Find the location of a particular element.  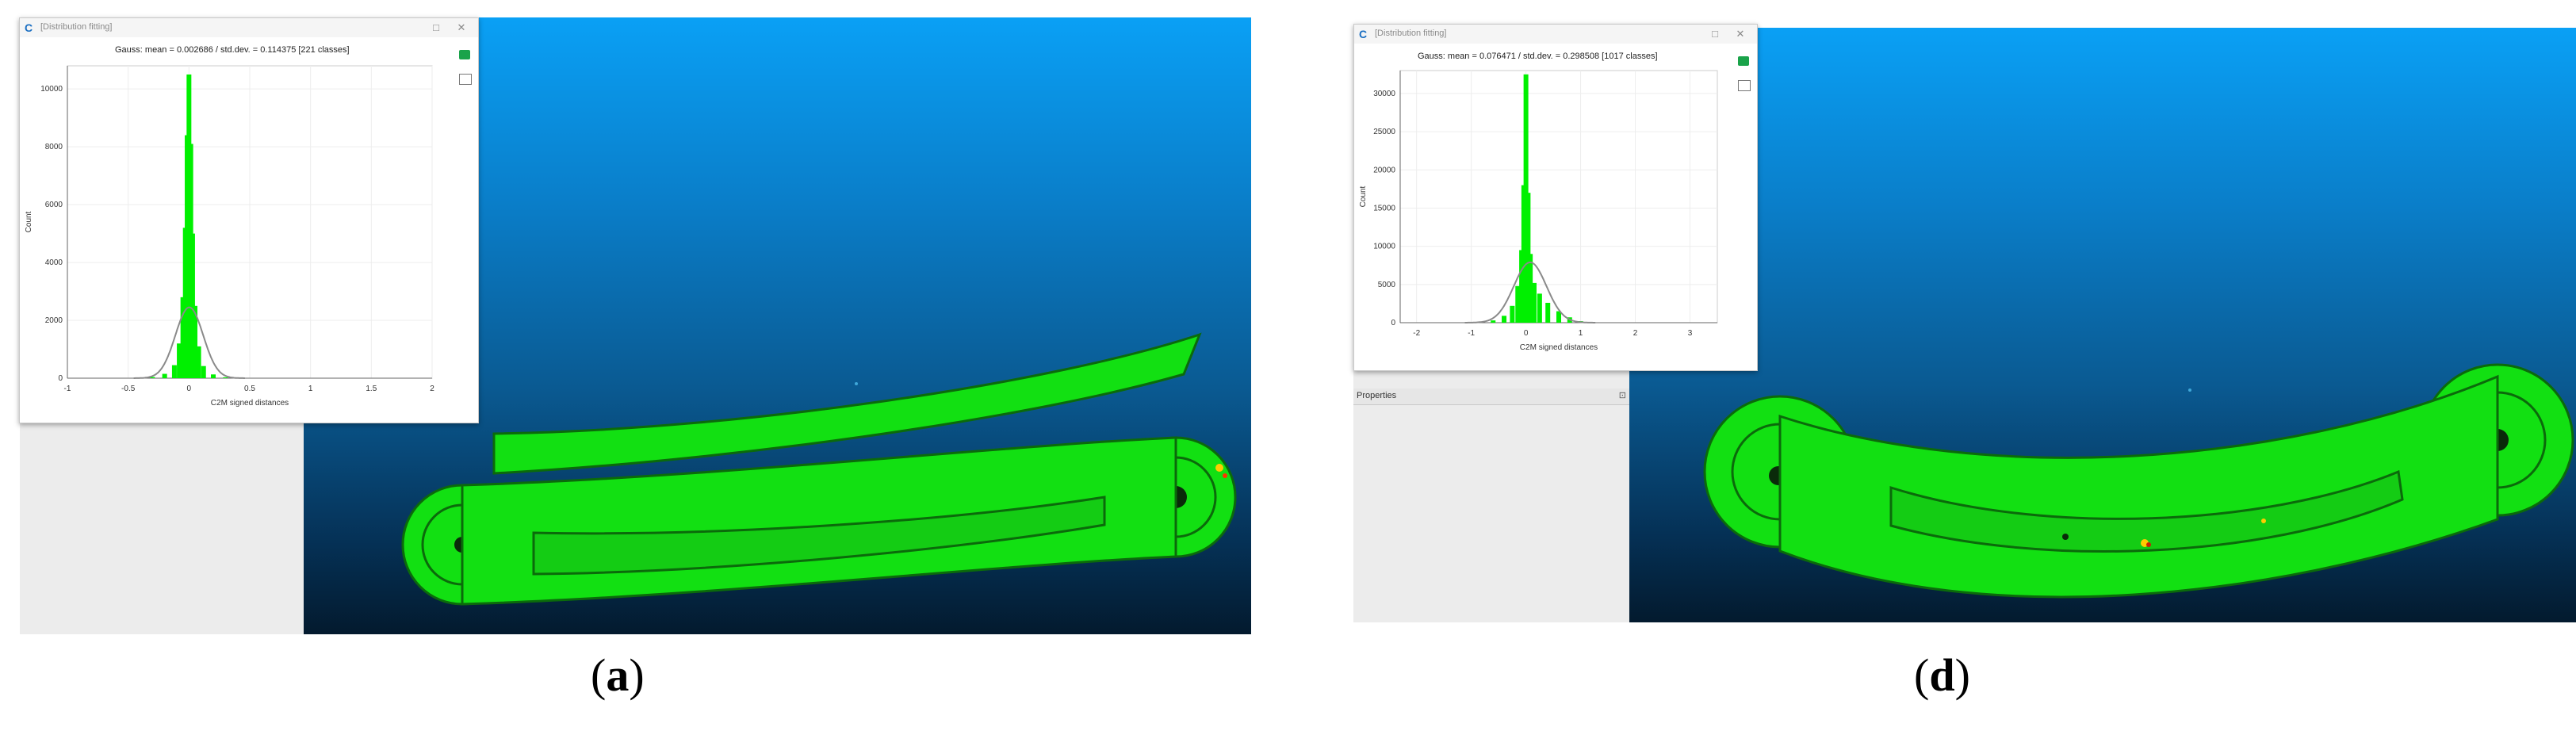

scanned-part is located at coordinates (2138, 481).